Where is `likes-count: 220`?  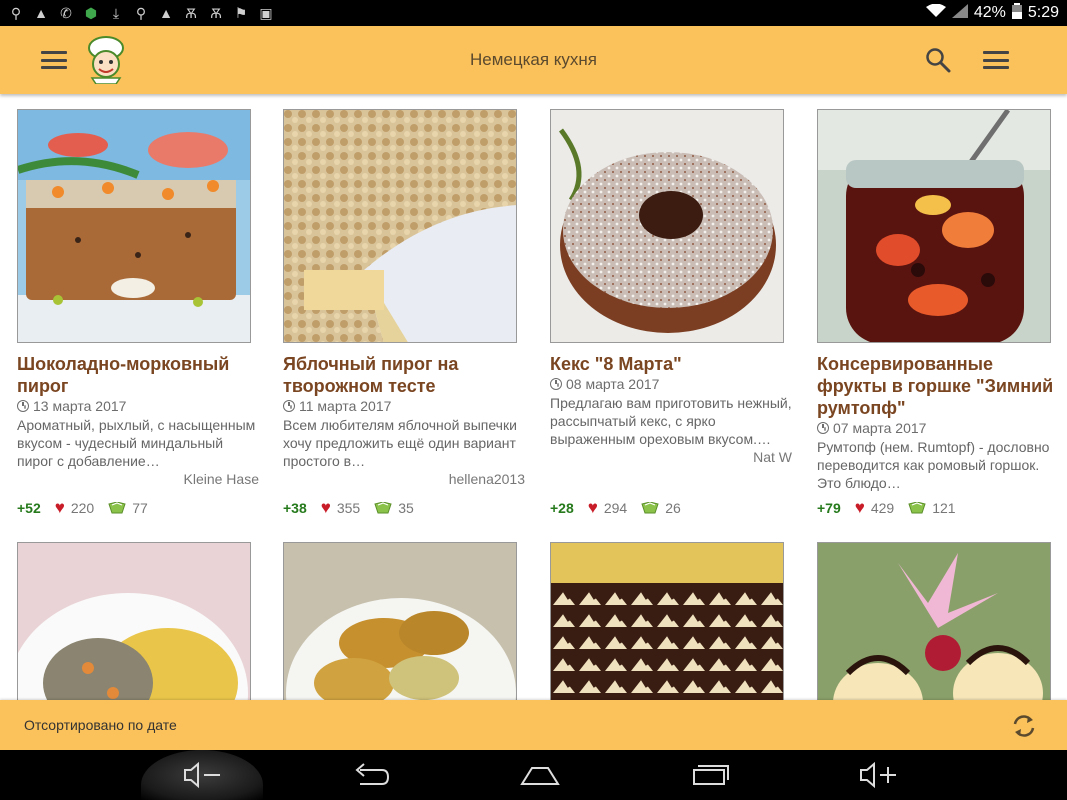
likes-count: 220 is located at coordinates (82, 508).